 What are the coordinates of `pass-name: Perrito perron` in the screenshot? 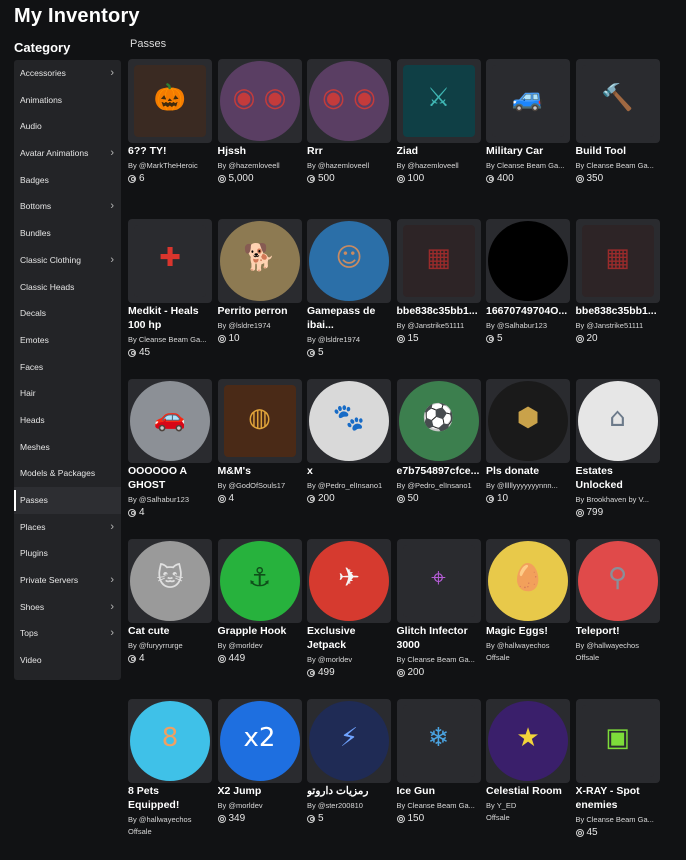 It's located at (260, 311).